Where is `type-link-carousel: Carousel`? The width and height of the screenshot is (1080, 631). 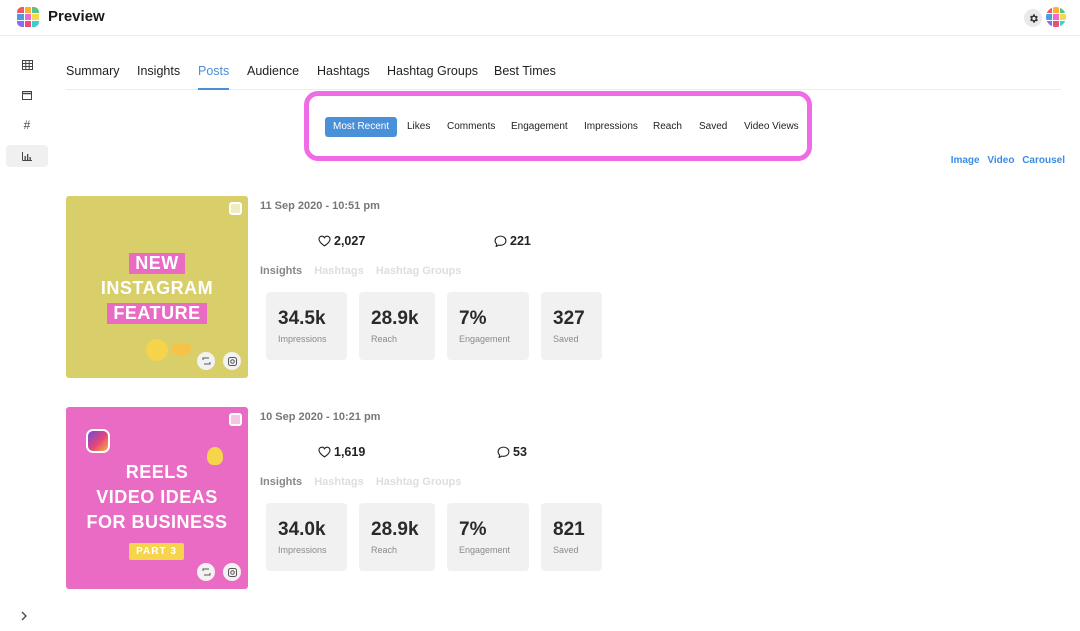
type-link-carousel: Carousel is located at coordinates (1043, 160).